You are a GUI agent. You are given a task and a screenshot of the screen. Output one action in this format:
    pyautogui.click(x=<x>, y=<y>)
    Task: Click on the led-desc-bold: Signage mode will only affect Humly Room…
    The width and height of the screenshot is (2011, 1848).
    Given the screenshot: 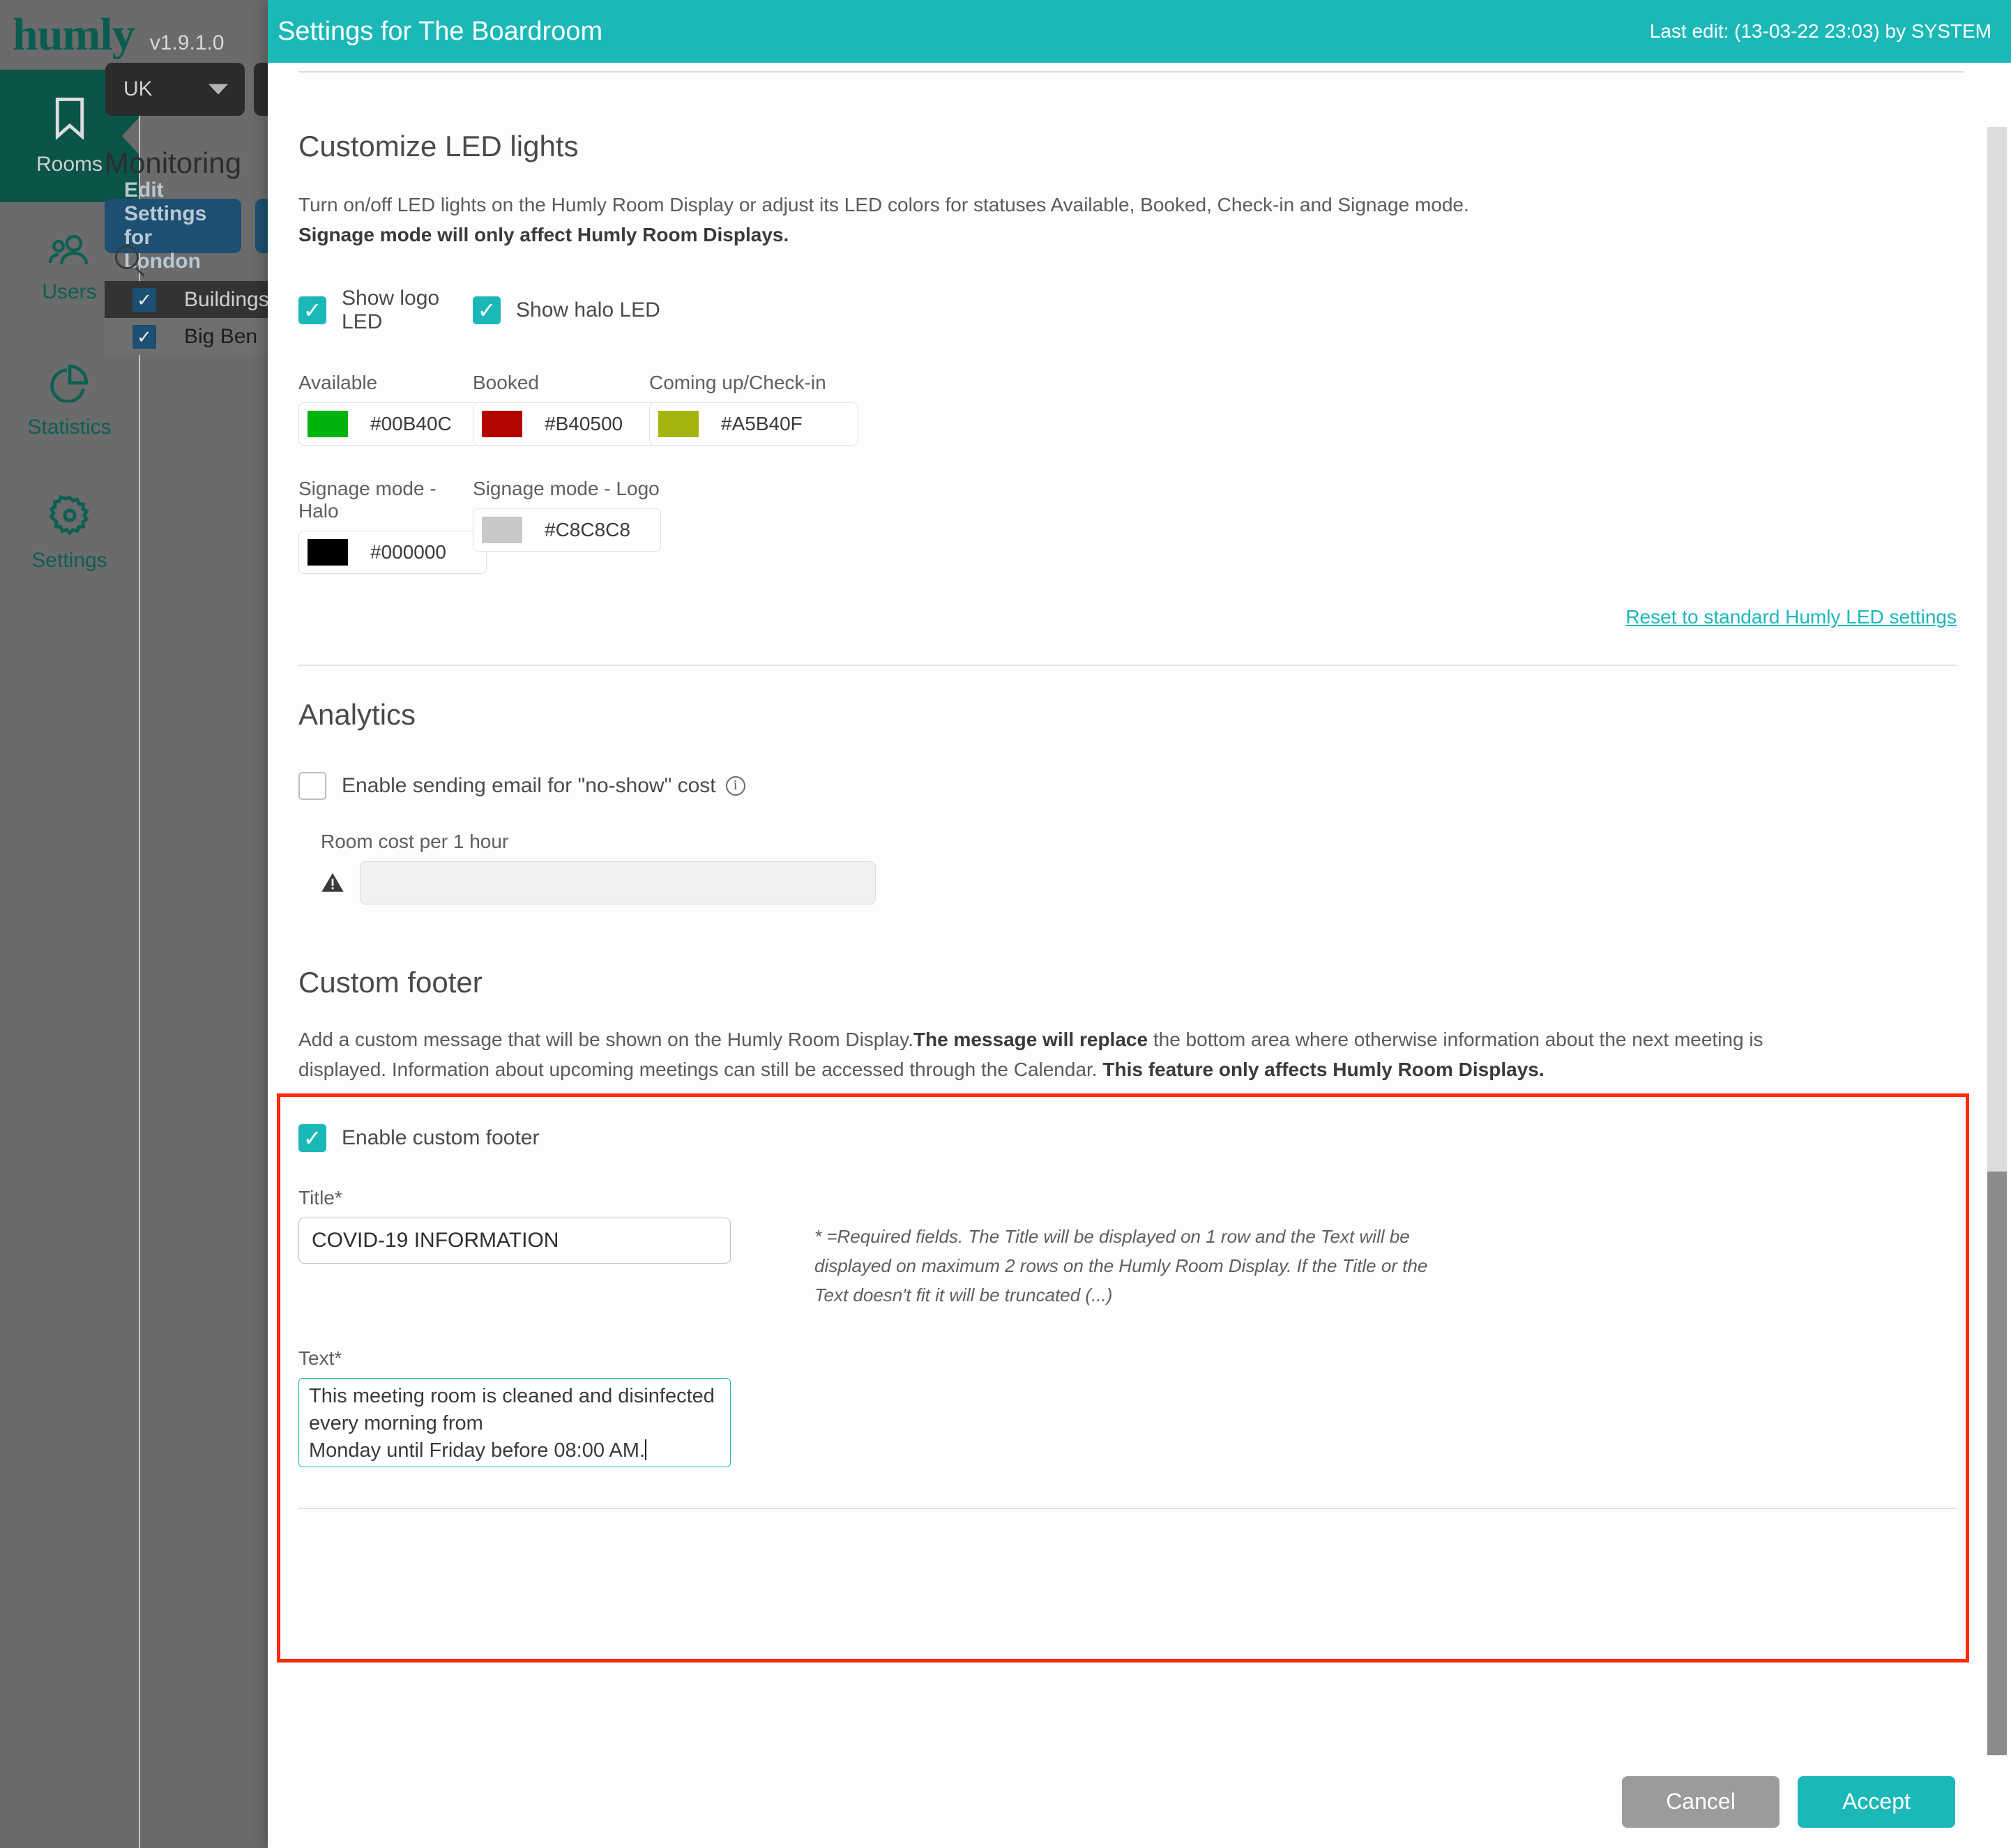 What is the action you would take?
    pyautogui.click(x=544, y=235)
    